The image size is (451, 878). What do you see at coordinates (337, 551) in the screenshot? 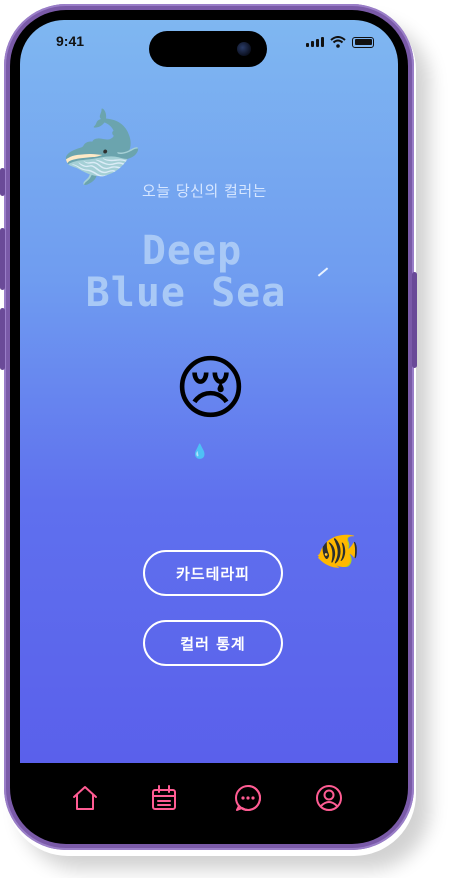
I see `tropical-fish-emoji: 🐠` at bounding box center [337, 551].